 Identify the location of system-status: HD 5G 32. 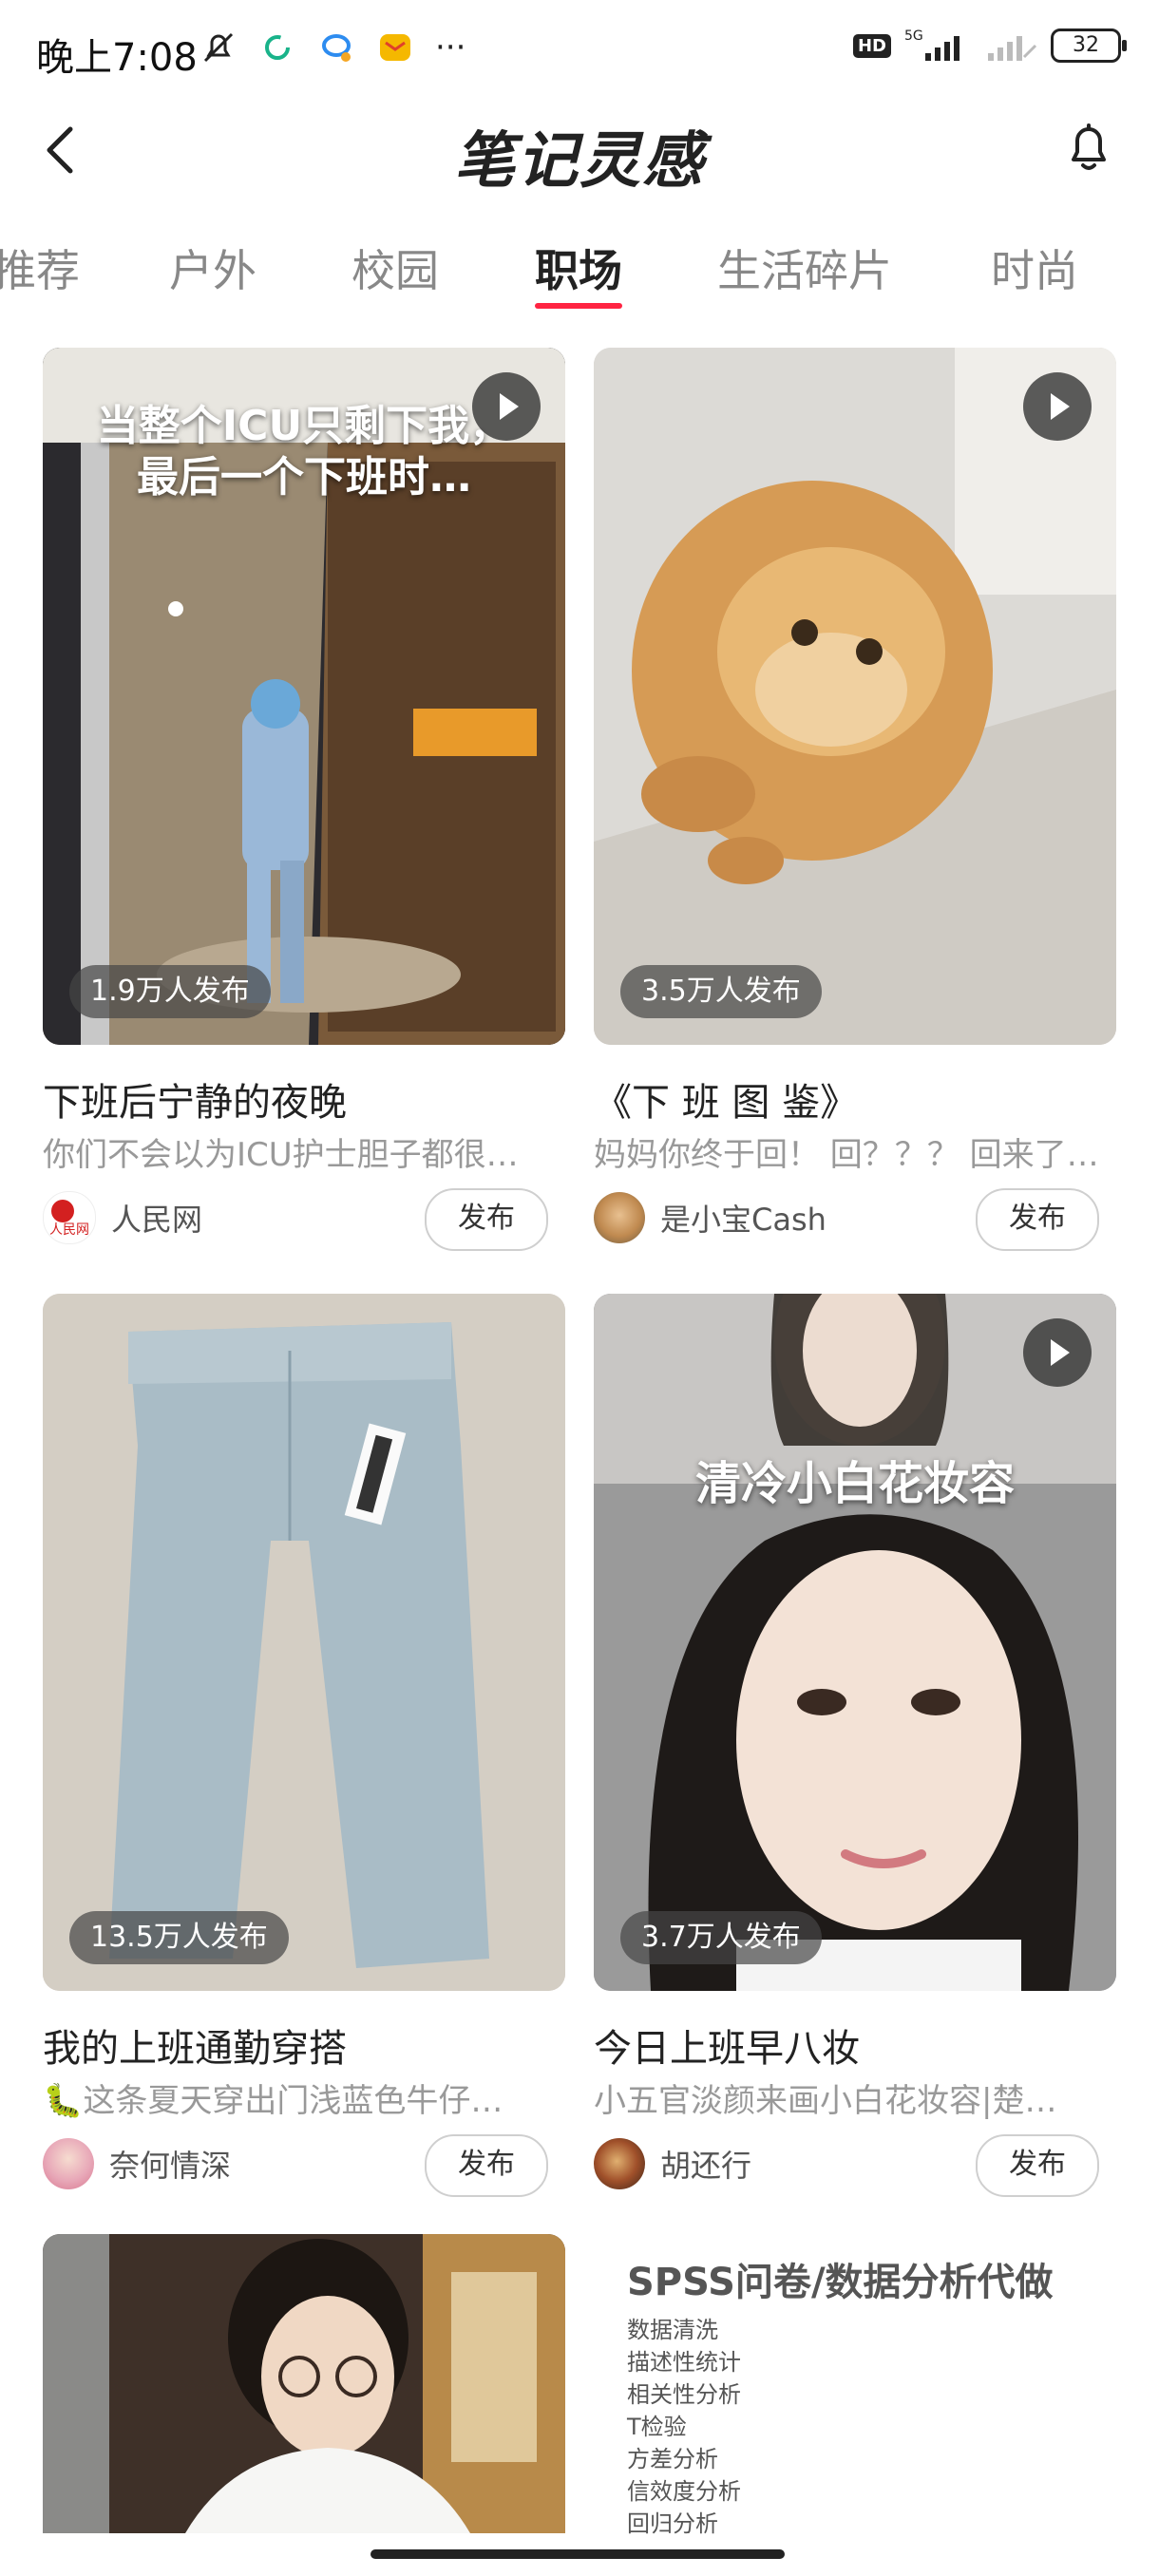
(989, 45).